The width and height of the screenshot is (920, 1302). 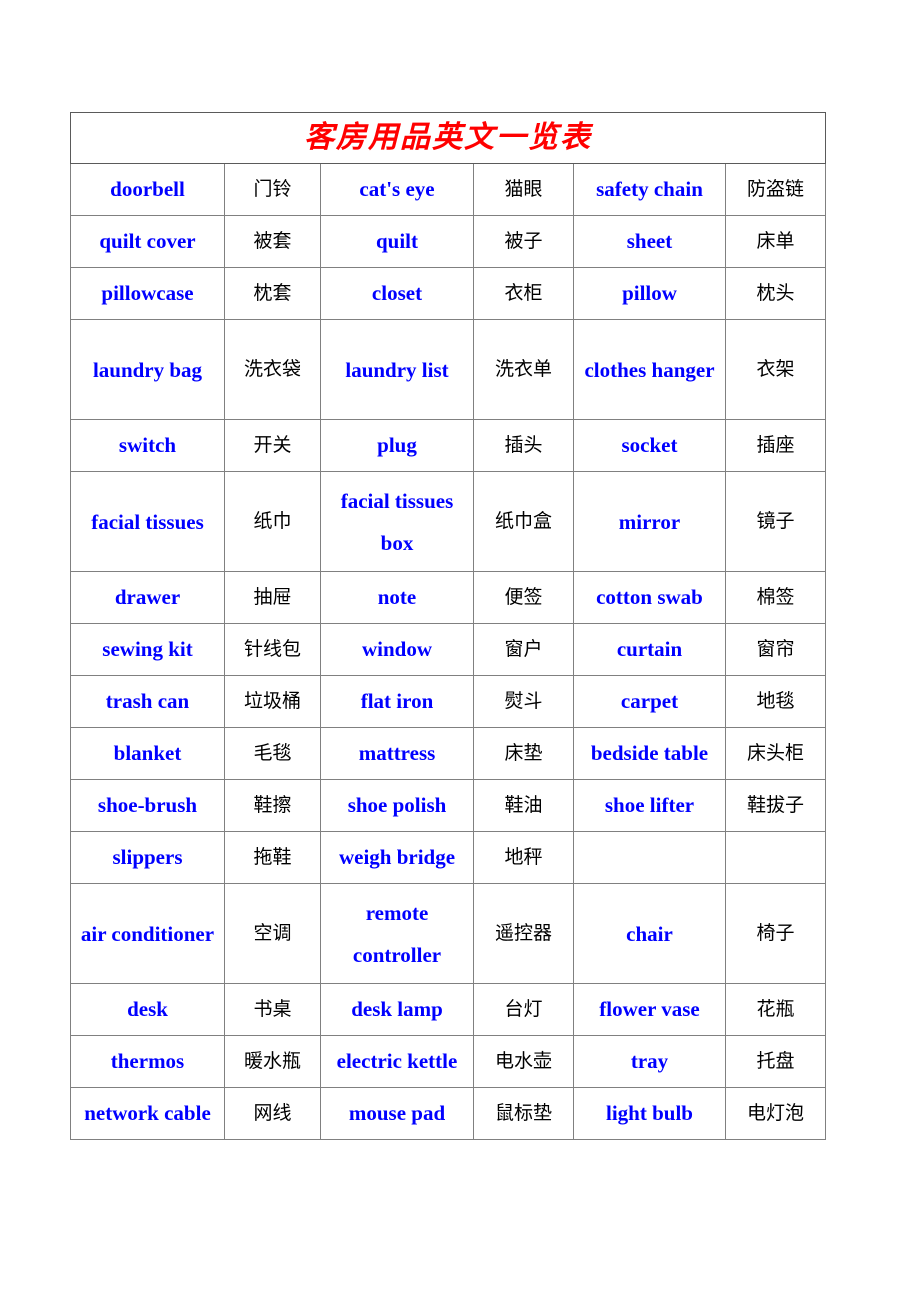 I want to click on english-term: carpet, so click(x=649, y=701).